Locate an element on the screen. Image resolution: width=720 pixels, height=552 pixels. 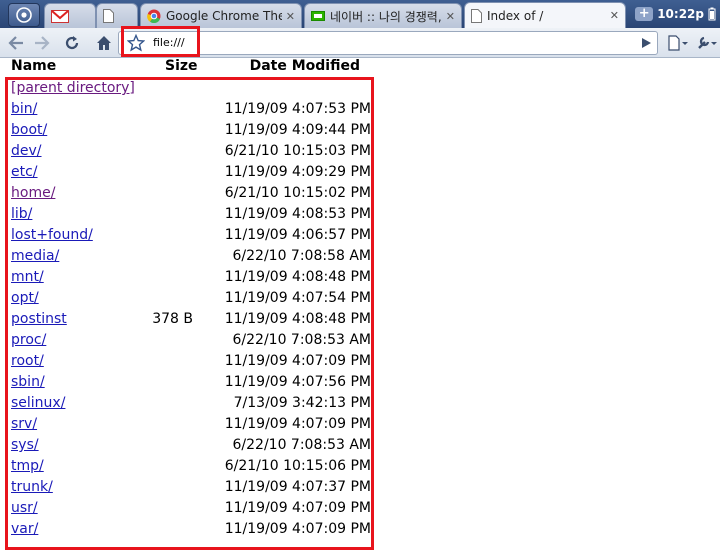
tab-naver: 네이버 :: 나의 경쟁력, ... ✕ is located at coordinates (383, 15).